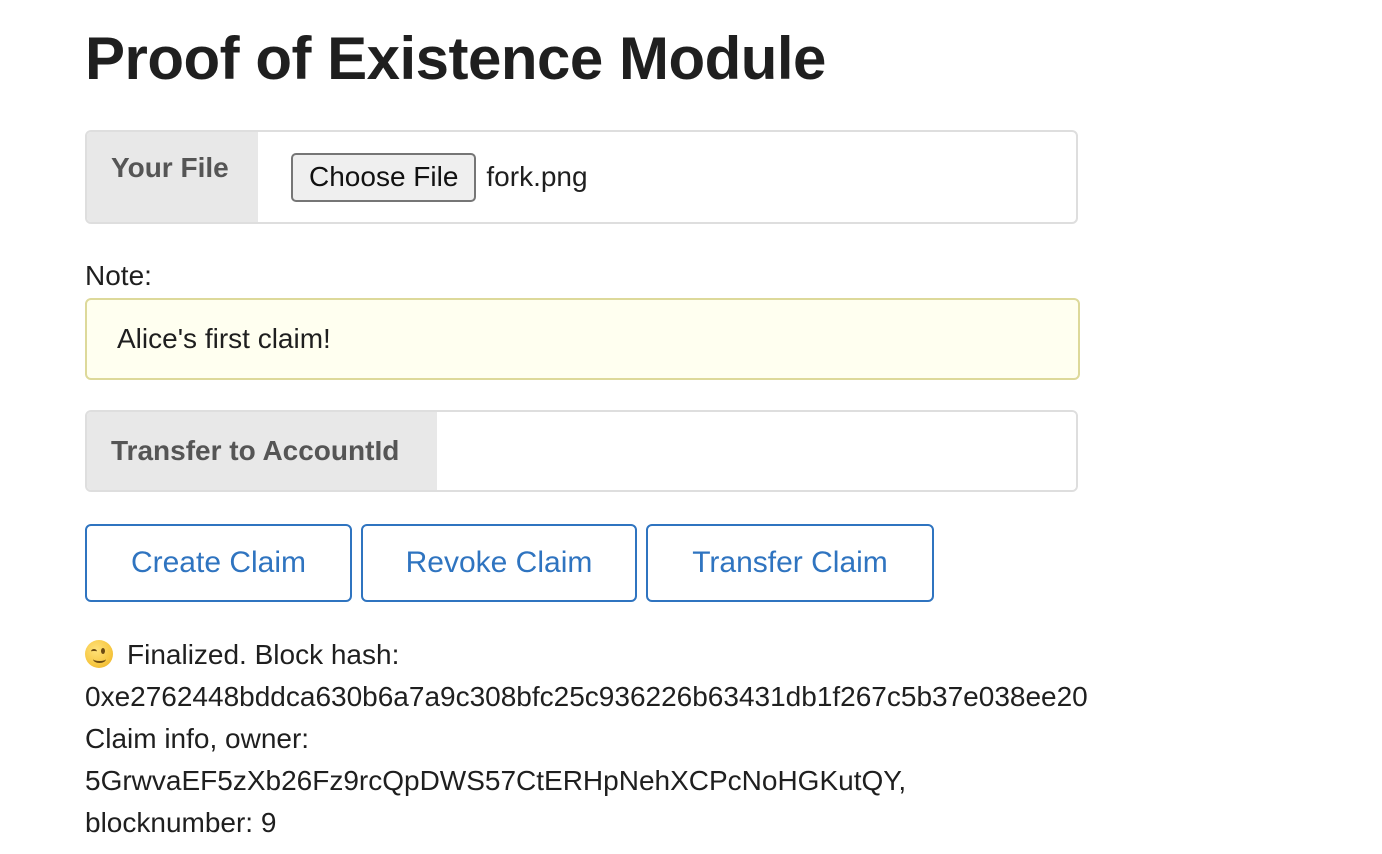  I want to click on transfer-input-group: Transfer to AccountId, so click(581, 451).